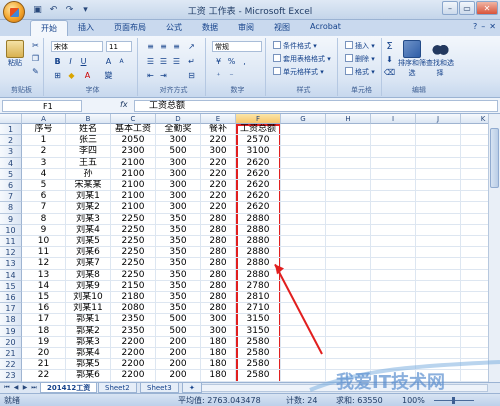 The image size is (500, 406). What do you see at coordinates (150, 46) in the screenshot?
I see `align-top-icon: ≡` at bounding box center [150, 46].